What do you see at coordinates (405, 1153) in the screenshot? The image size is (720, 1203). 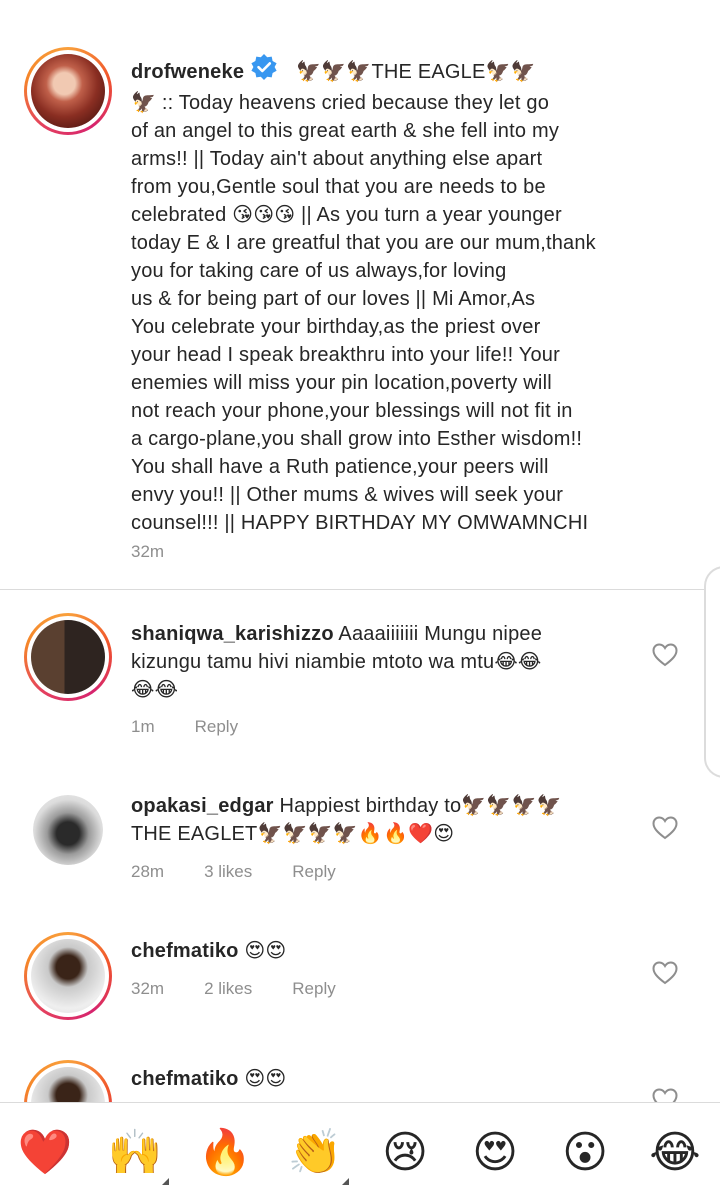 I see `emoji-crying-button: 😢` at bounding box center [405, 1153].